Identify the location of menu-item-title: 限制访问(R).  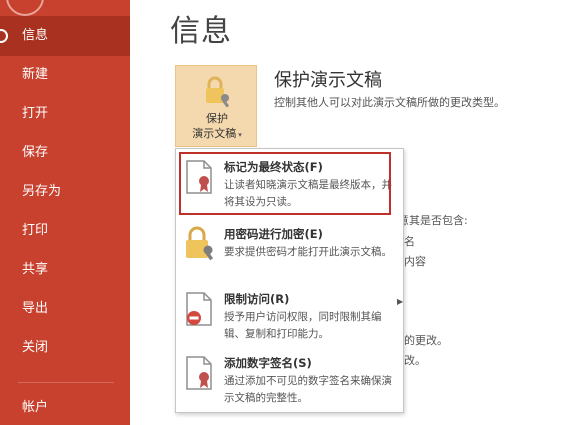
(257, 299).